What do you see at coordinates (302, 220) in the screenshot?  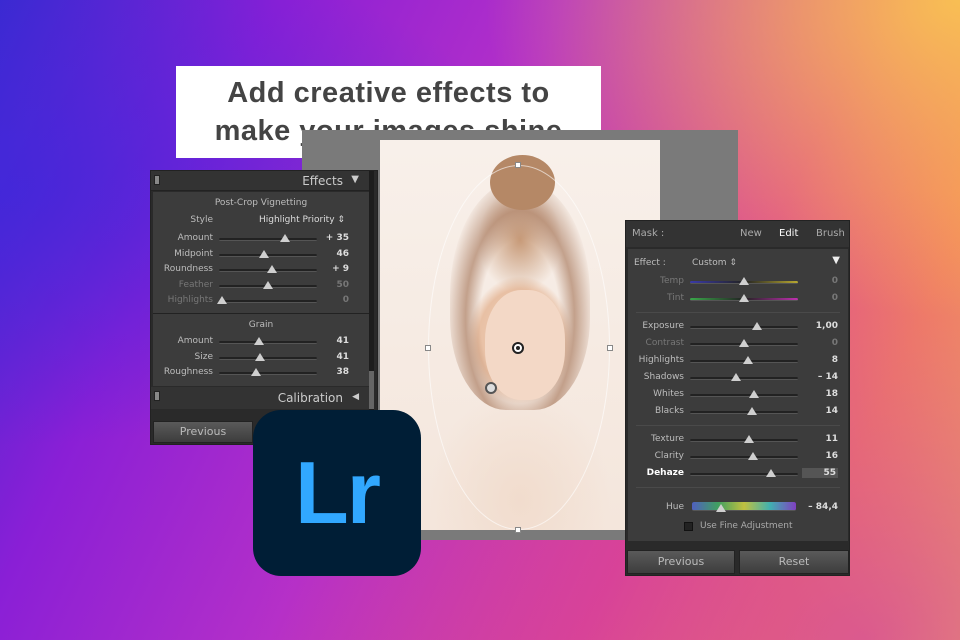 I see `style-dropdown: Highlight Priority ⇕` at bounding box center [302, 220].